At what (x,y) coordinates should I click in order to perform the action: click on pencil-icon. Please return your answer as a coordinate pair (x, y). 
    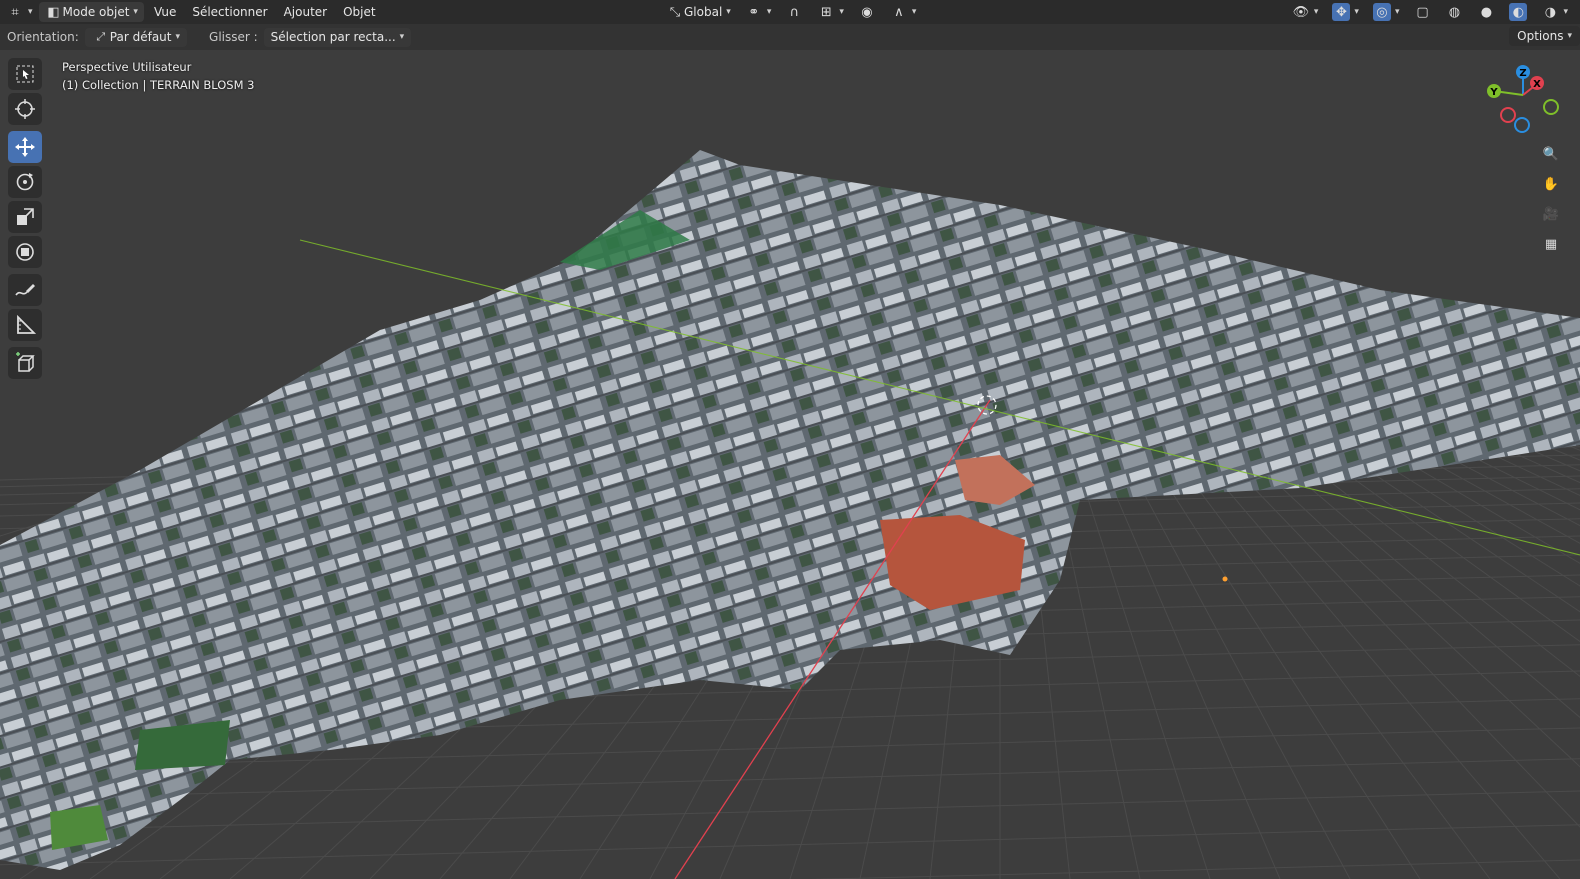
    Looking at the image, I should click on (25, 290).